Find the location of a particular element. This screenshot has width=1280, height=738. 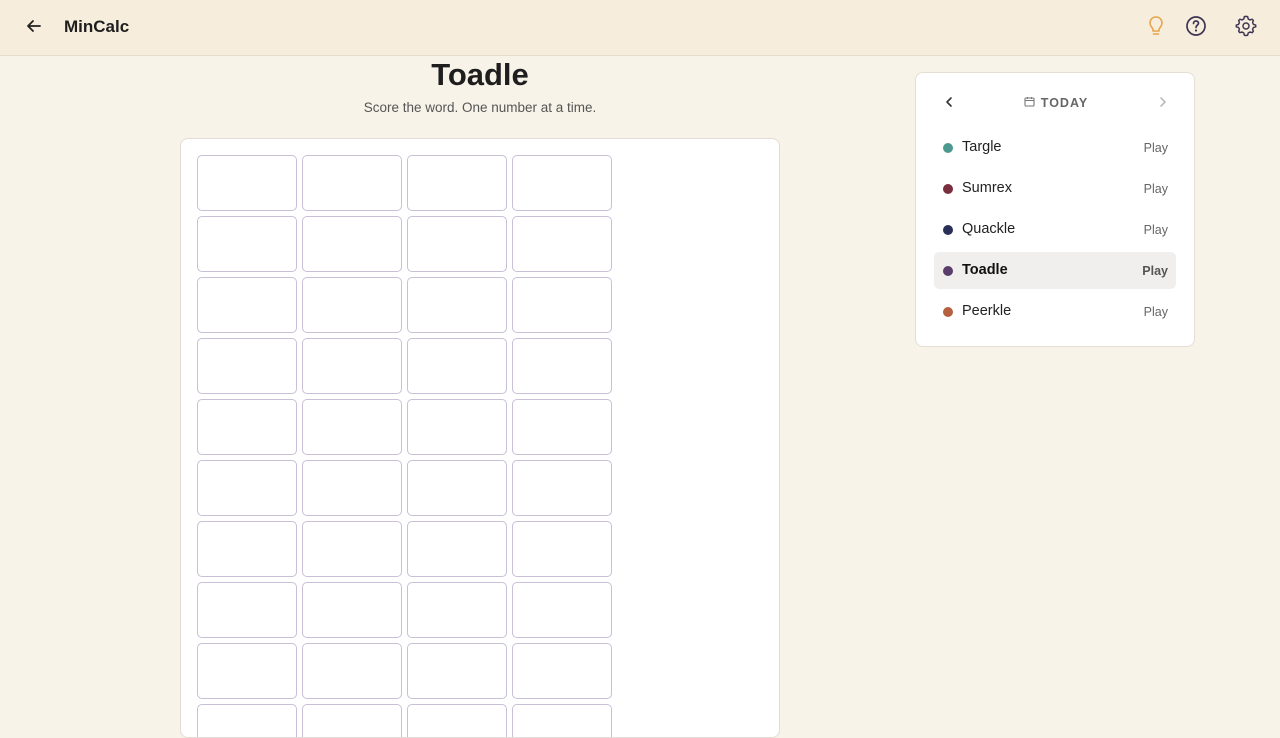

game-item-targle: Targle Play is located at coordinates (1055, 147).